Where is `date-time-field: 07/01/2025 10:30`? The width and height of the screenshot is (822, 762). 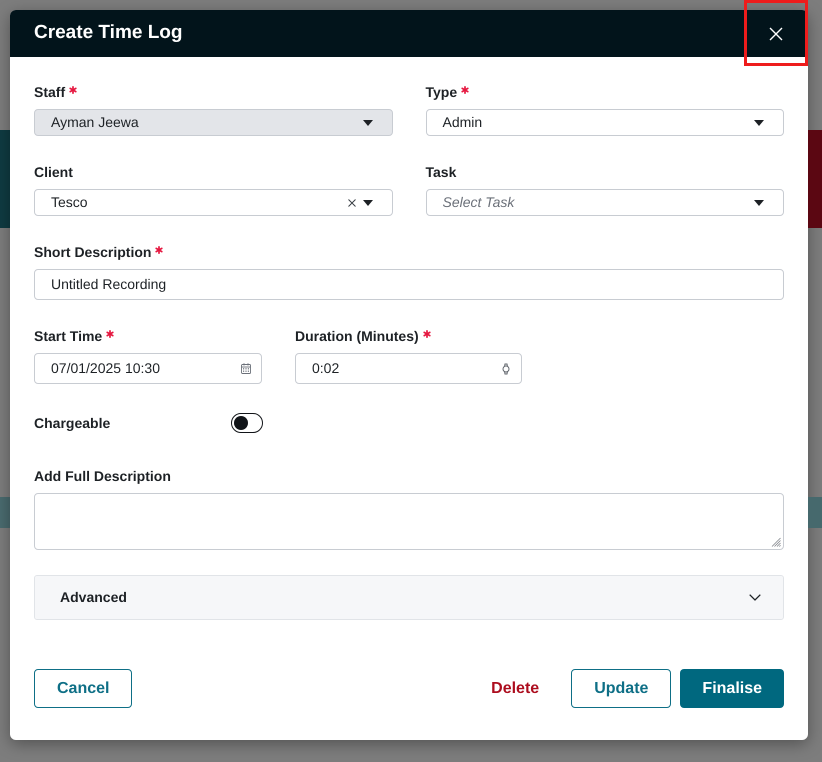 date-time-field: 07/01/2025 10:30 is located at coordinates (148, 368).